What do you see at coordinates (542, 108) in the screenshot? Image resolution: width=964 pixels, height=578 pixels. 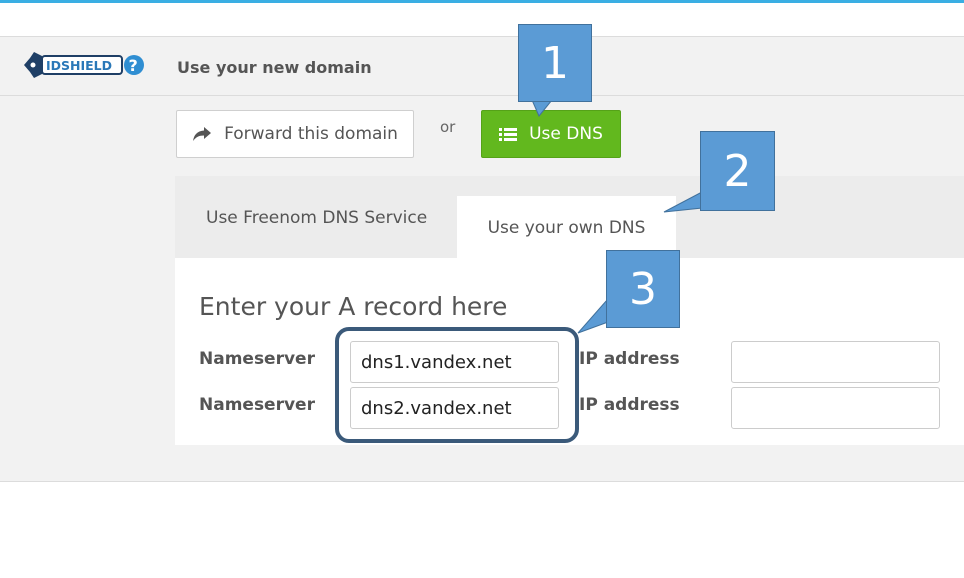 I see `callout-1-pointer` at bounding box center [542, 108].